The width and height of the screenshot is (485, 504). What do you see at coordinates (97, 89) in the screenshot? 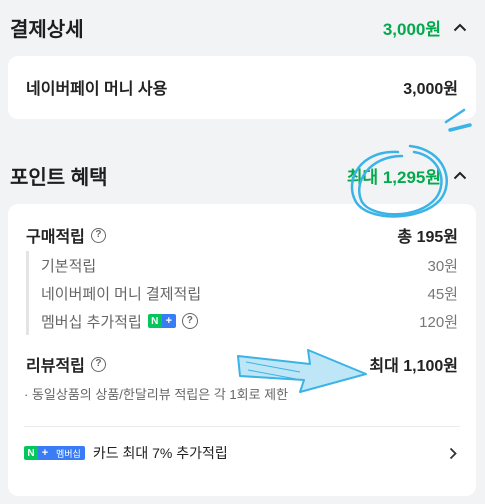
I see `payment-method-label: 네이버페이 머니 사용` at bounding box center [97, 89].